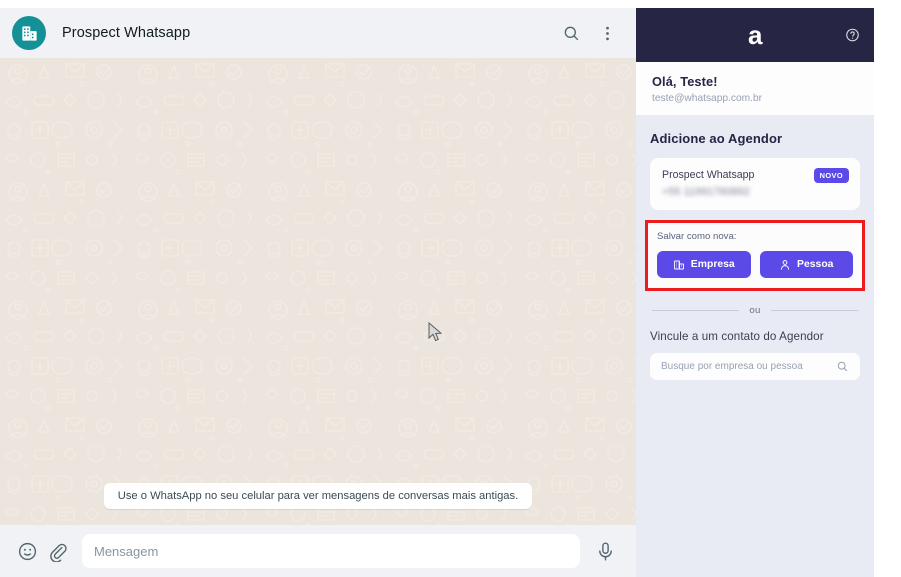 The image size is (901, 577). What do you see at coordinates (605, 551) in the screenshot?
I see `microphone-icon` at bounding box center [605, 551].